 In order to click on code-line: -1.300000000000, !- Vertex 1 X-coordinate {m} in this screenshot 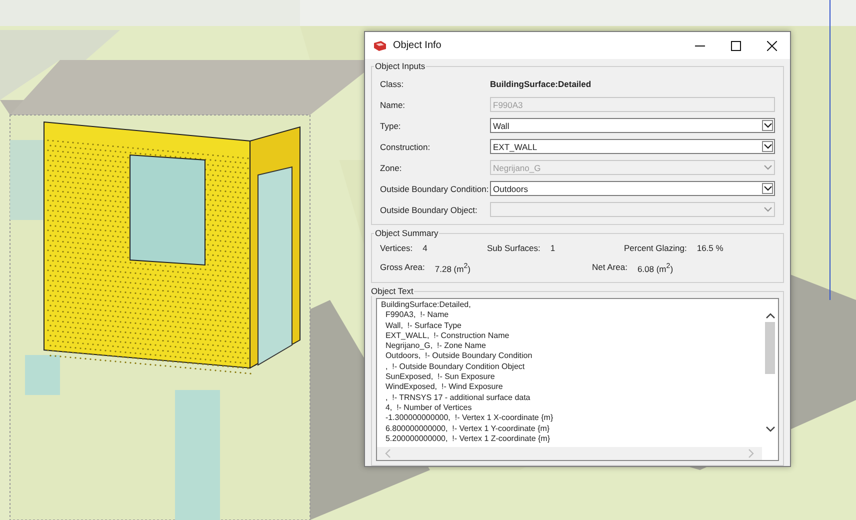, I will do `click(469, 418)`.